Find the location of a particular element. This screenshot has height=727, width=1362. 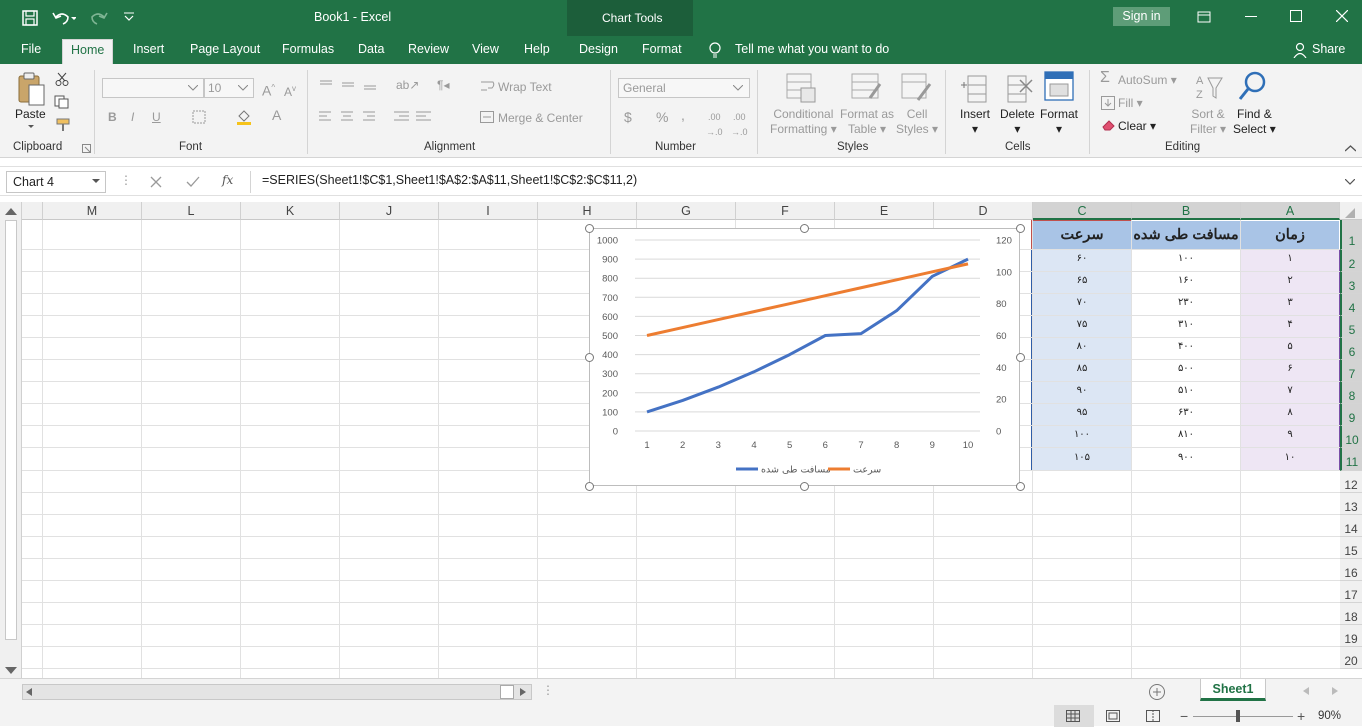

fill-color-icon is located at coordinates (244, 117).